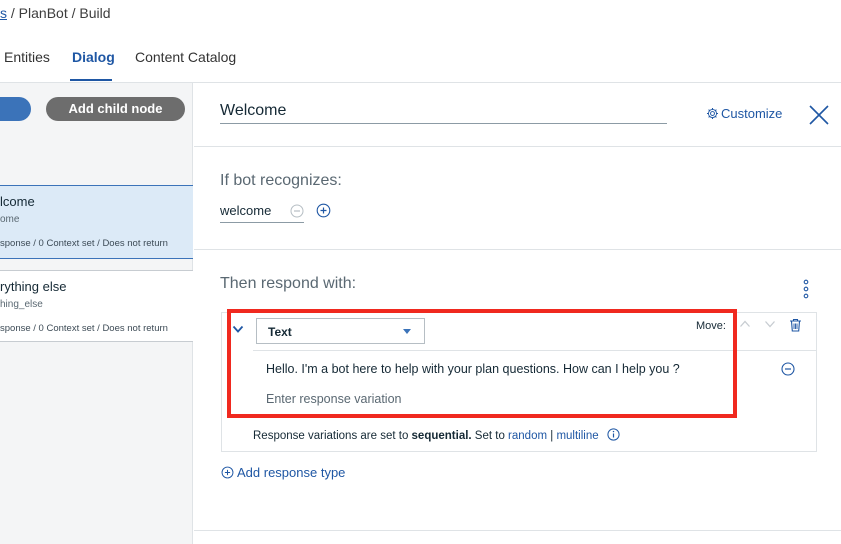 This screenshot has width=841, height=544. What do you see at coordinates (795, 325) in the screenshot?
I see `trash-icon` at bounding box center [795, 325].